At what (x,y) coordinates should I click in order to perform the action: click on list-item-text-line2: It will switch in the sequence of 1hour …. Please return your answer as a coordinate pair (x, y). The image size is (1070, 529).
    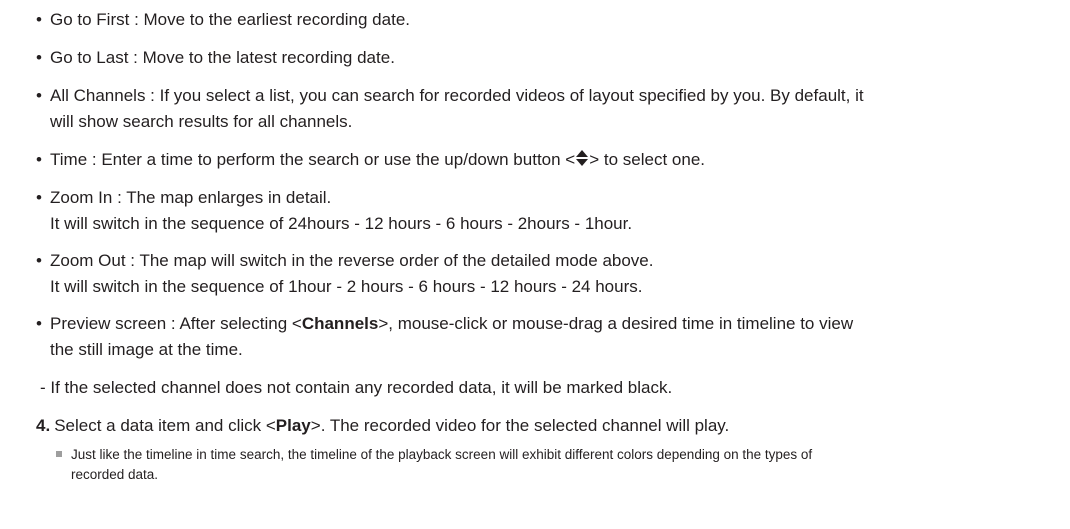
    Looking at the image, I should click on (346, 286).